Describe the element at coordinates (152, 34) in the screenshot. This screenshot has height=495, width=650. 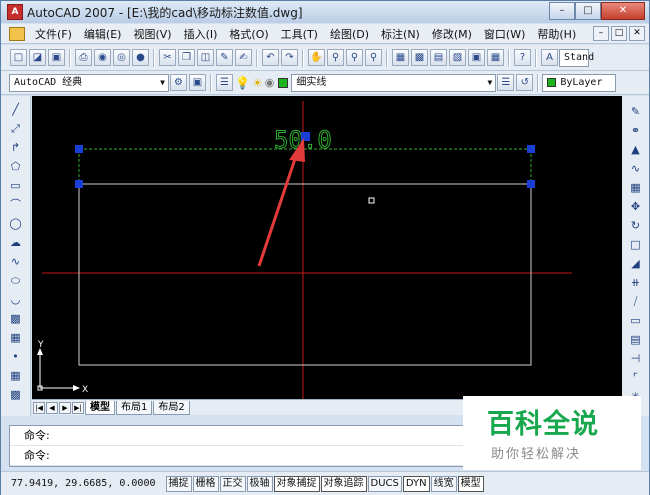
I see `menu-view: 视图(V)` at that location.